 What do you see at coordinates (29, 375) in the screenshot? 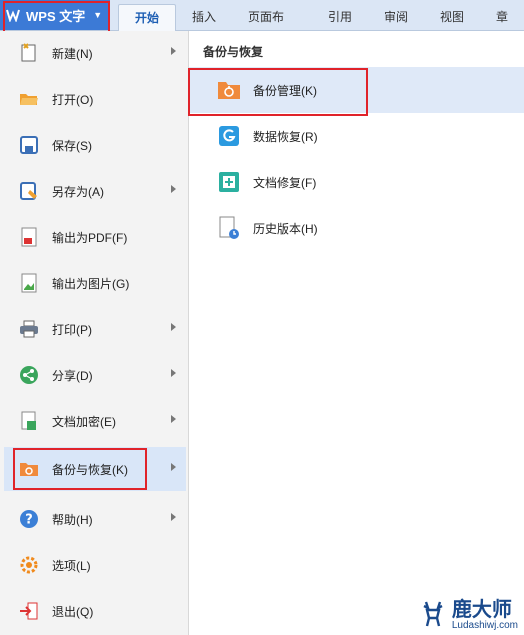
I see `share-icon` at bounding box center [29, 375].